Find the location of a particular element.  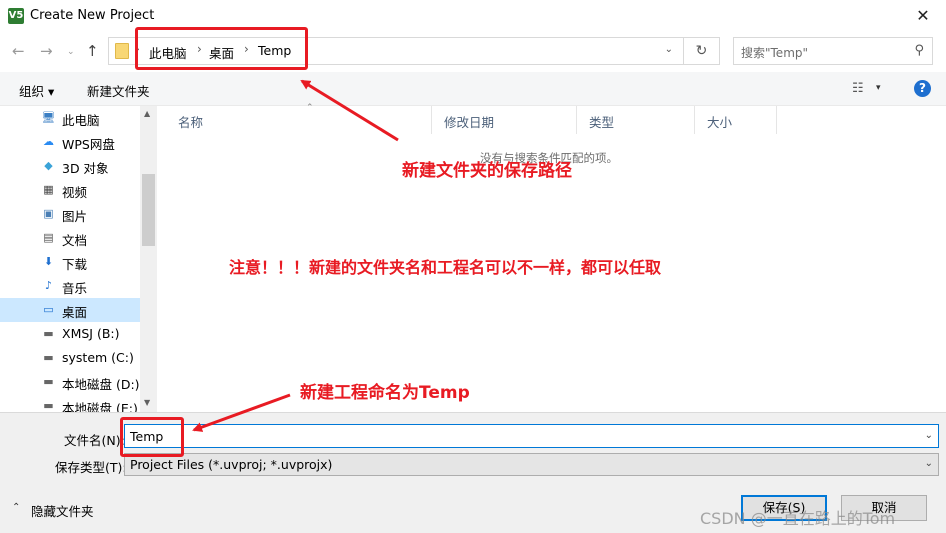

sidebar-item-label: 此电脑 is located at coordinates (81, 120).